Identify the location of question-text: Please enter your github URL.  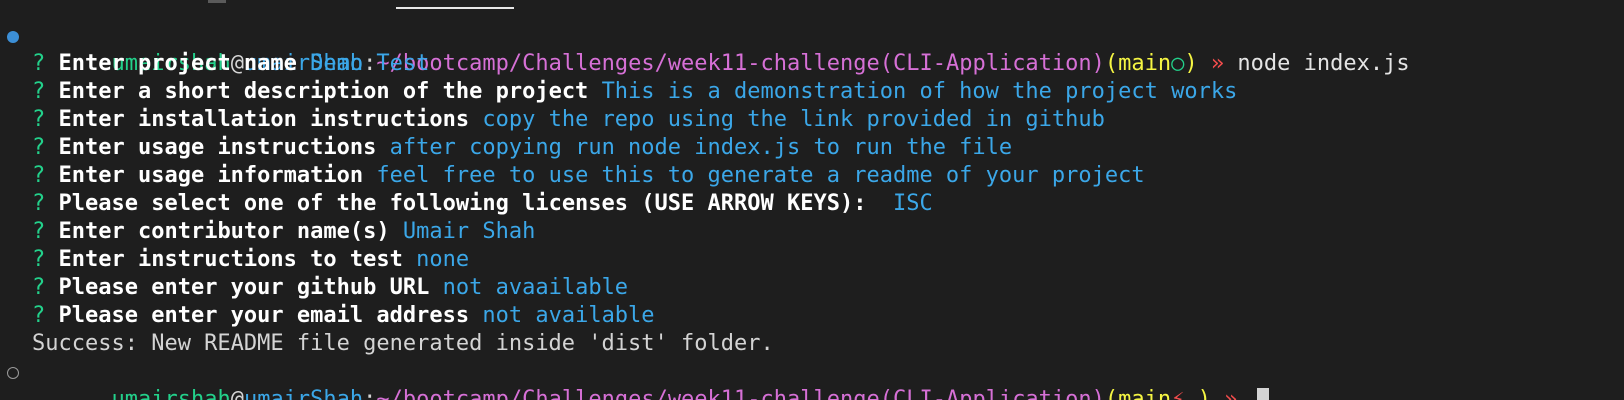
(244, 287).